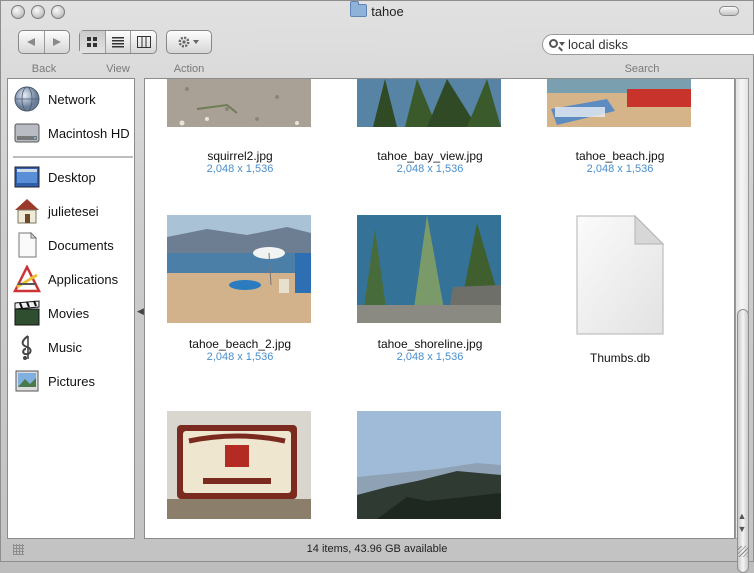 The width and height of the screenshot is (754, 573). I want to click on back-button, so click(32, 42).